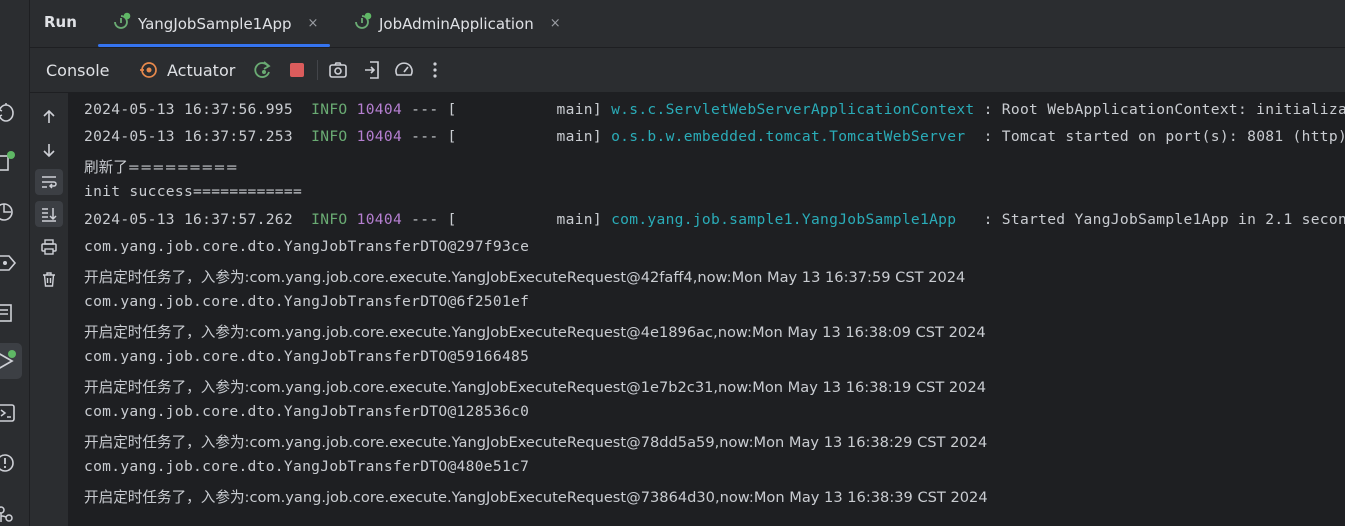  I want to click on tab-label: JobAdminApplication, so click(456, 23).